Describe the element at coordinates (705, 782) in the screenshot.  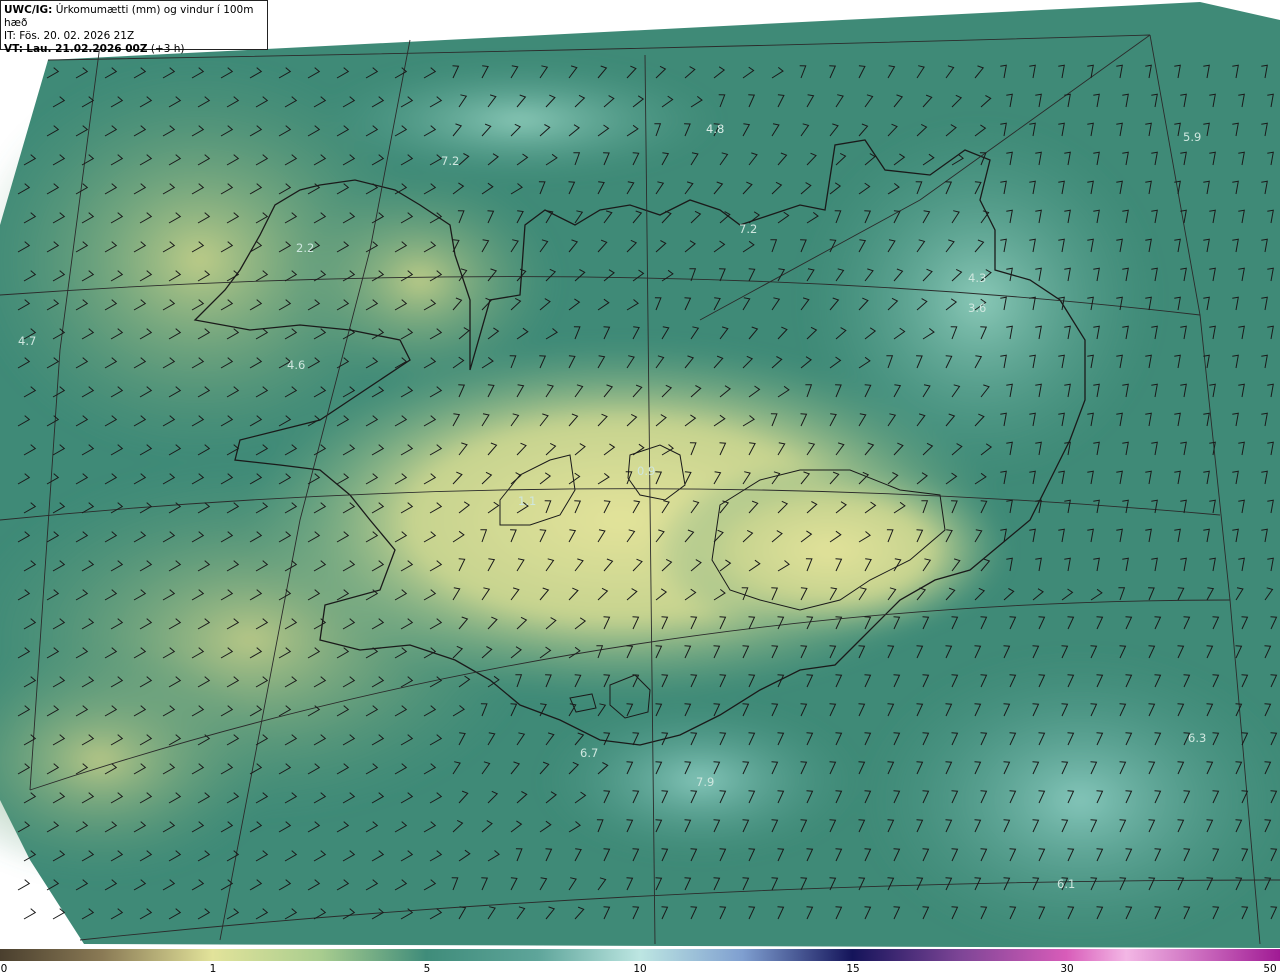
I see `value-label: 7.9` at that location.